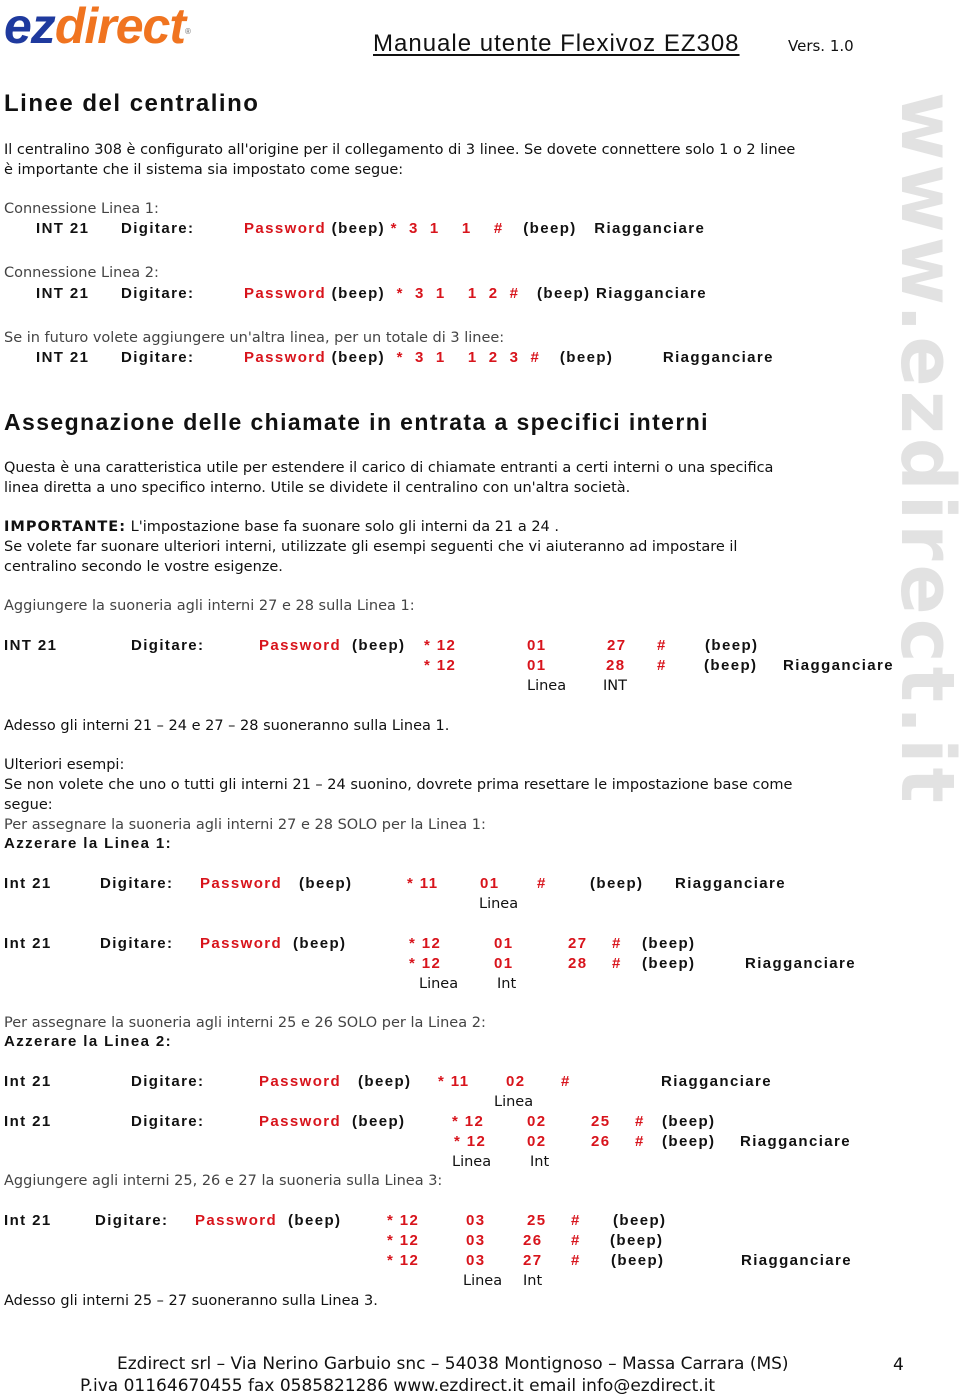 This screenshot has height=1398, width=960. I want to click on reset2-label: Azzerare la Linea 2:, so click(88, 1041).